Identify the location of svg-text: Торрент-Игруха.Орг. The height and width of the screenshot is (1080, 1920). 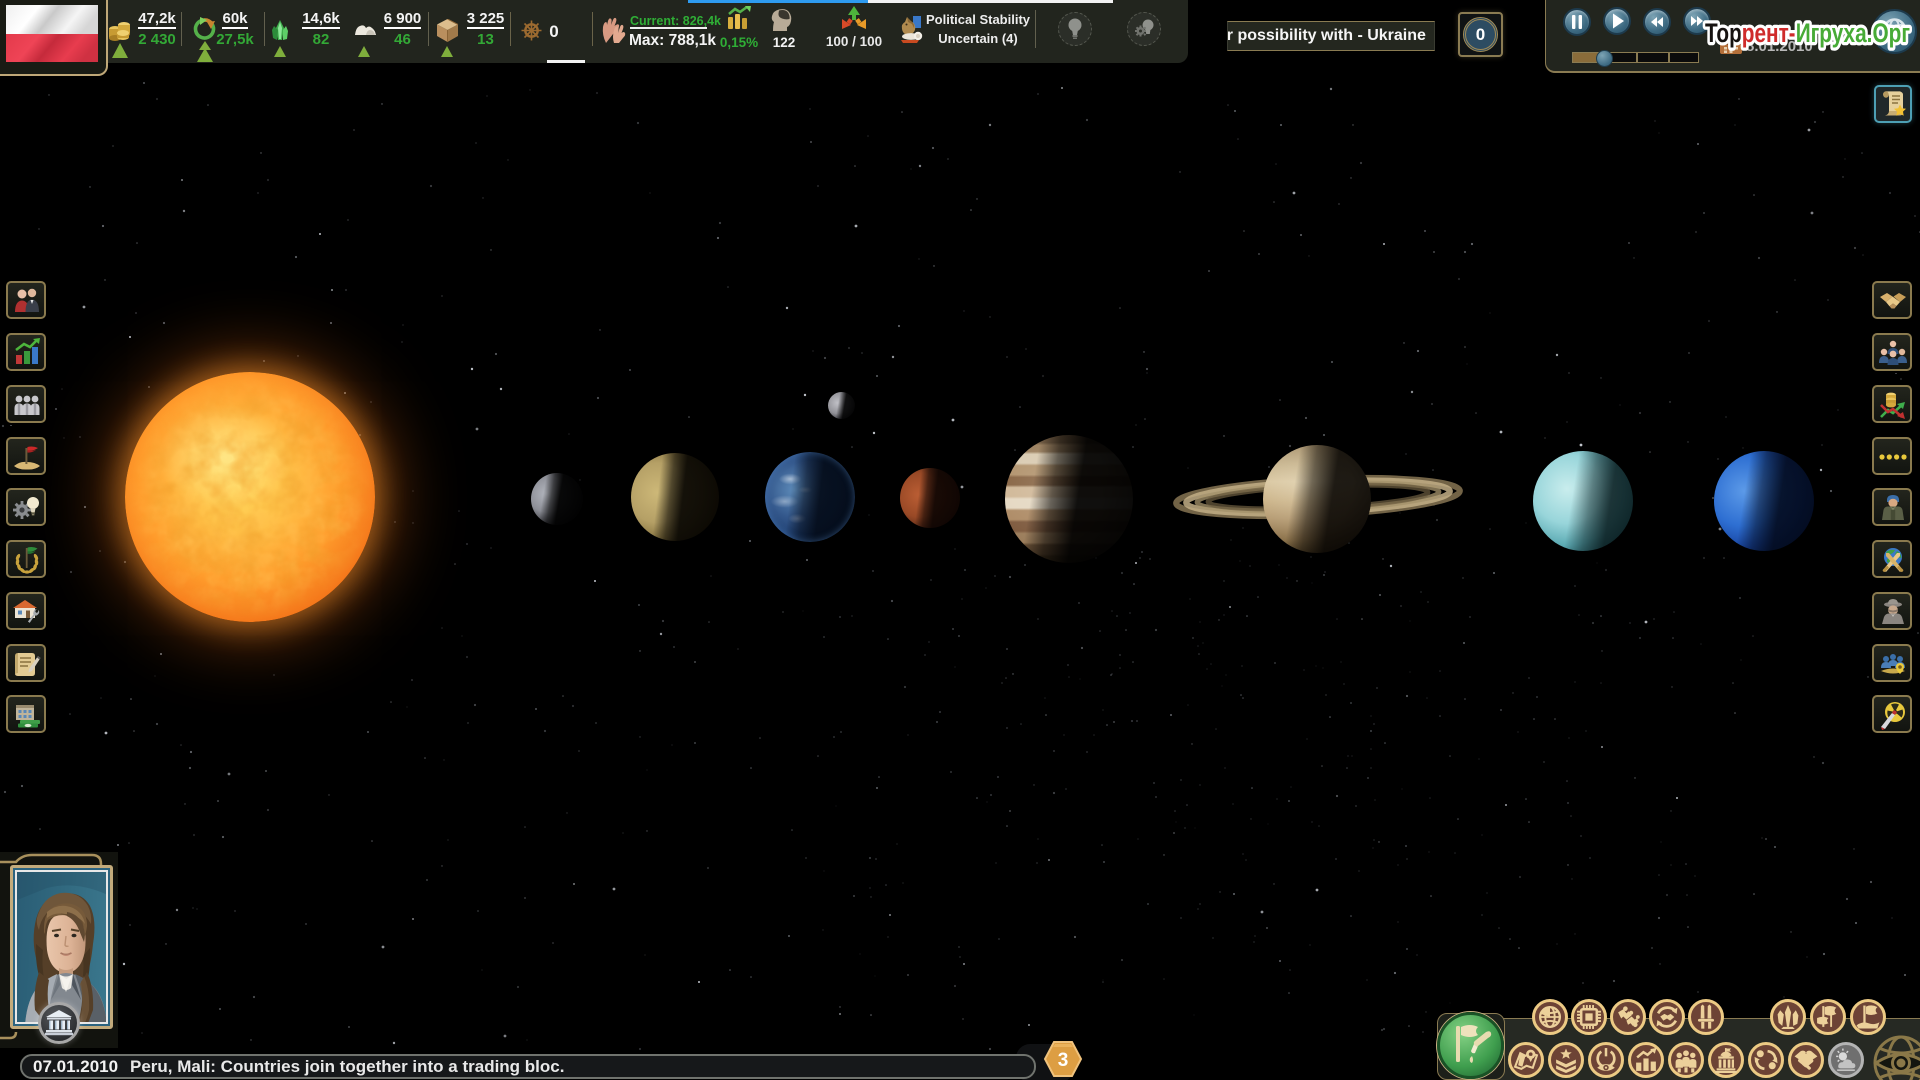
(1807, 33).